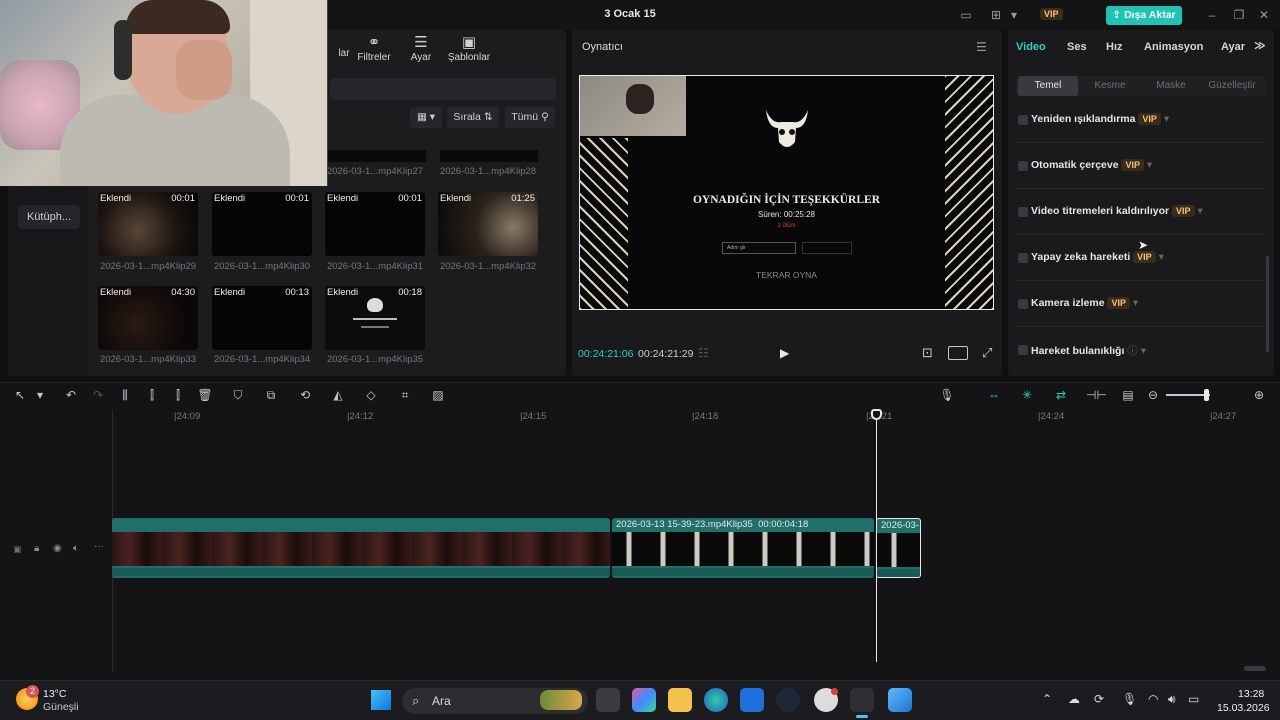 The width and height of the screenshot is (1280, 720). I want to click on restore-icon: ❐, so click(1239, 15).